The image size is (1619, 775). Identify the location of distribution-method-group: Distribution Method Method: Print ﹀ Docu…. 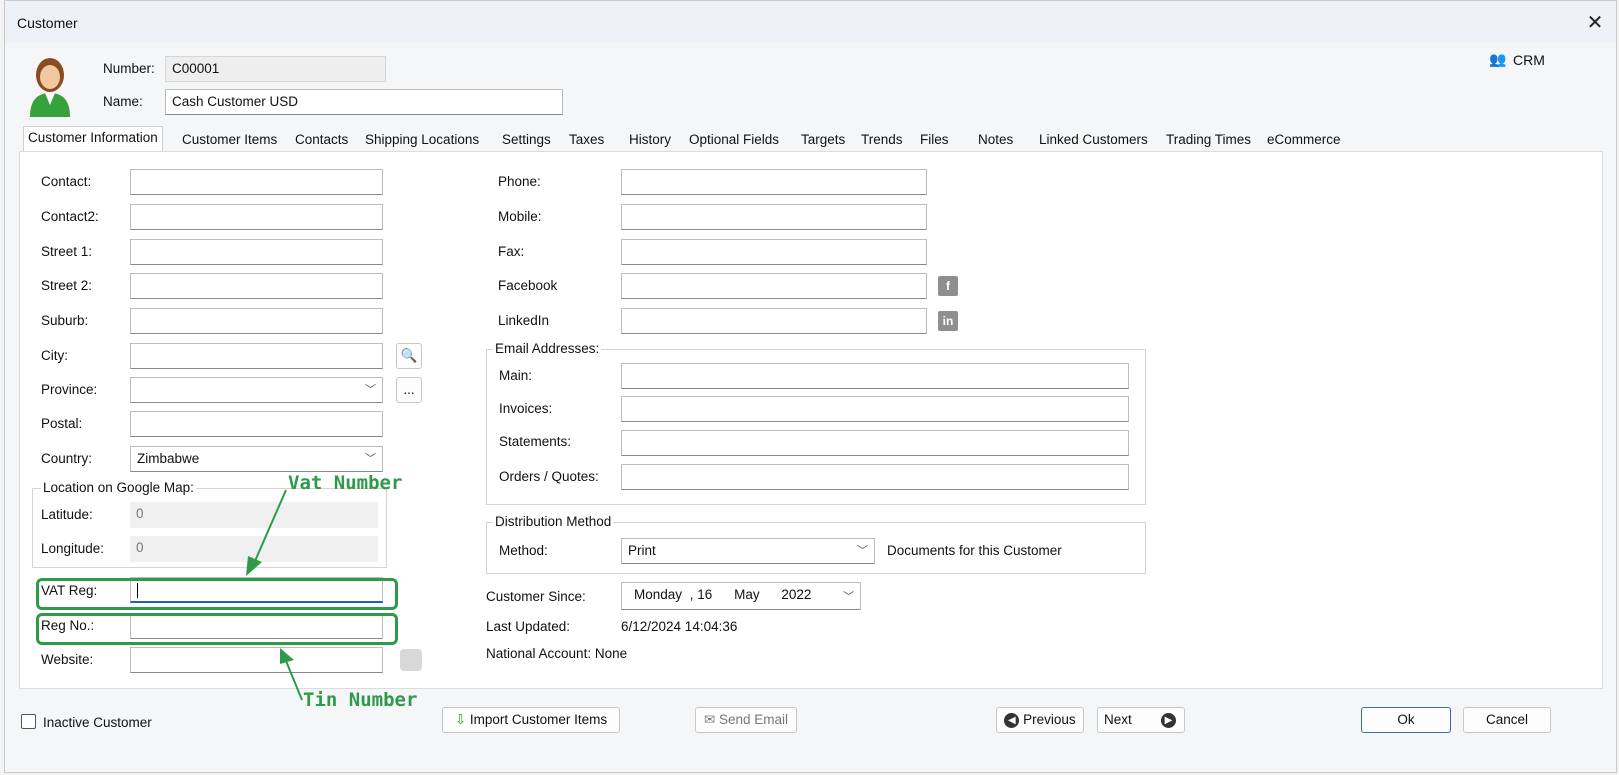
(816, 544).